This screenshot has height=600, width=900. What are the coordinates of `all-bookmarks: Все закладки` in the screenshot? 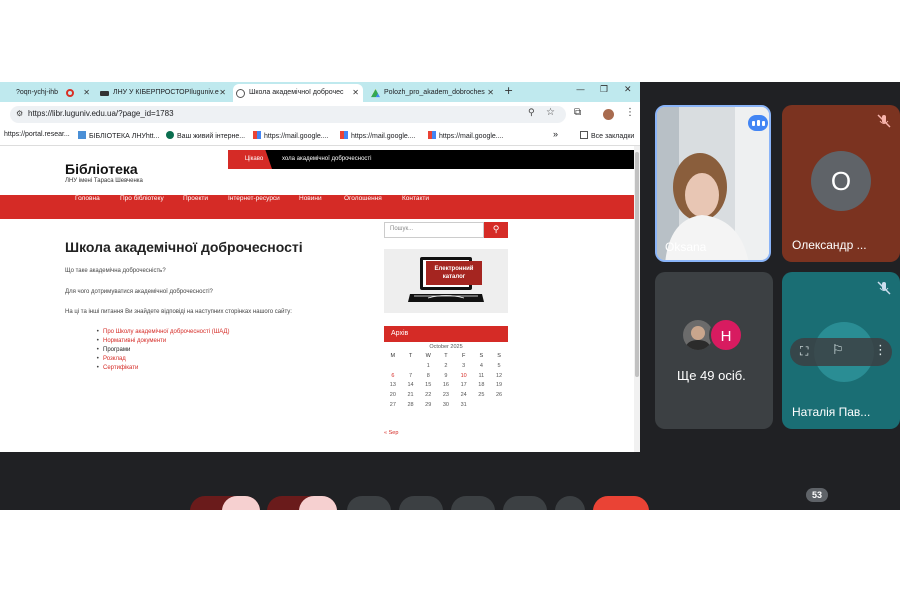 It's located at (607, 135).